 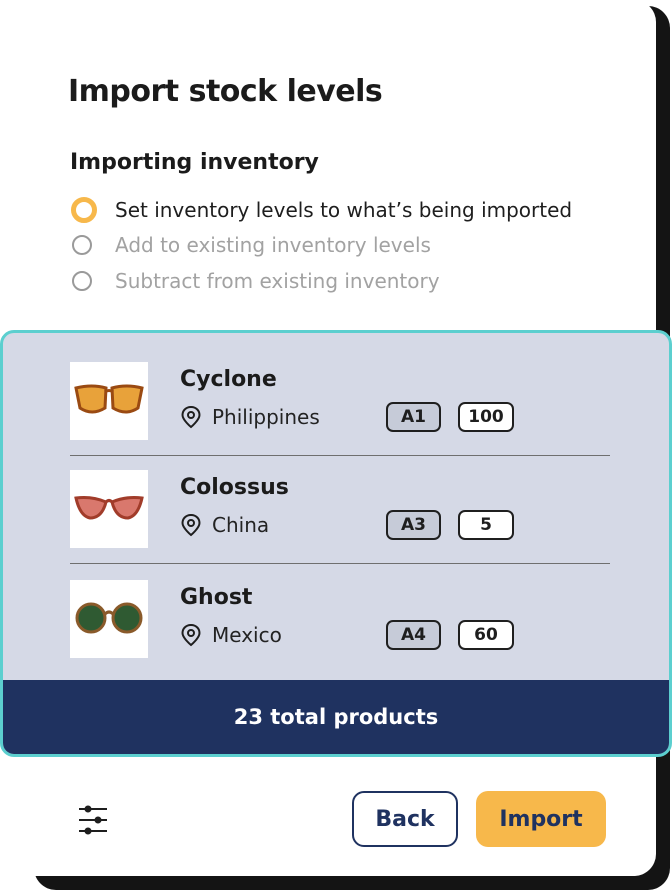 I want to click on location-text: China, so click(x=241, y=525).